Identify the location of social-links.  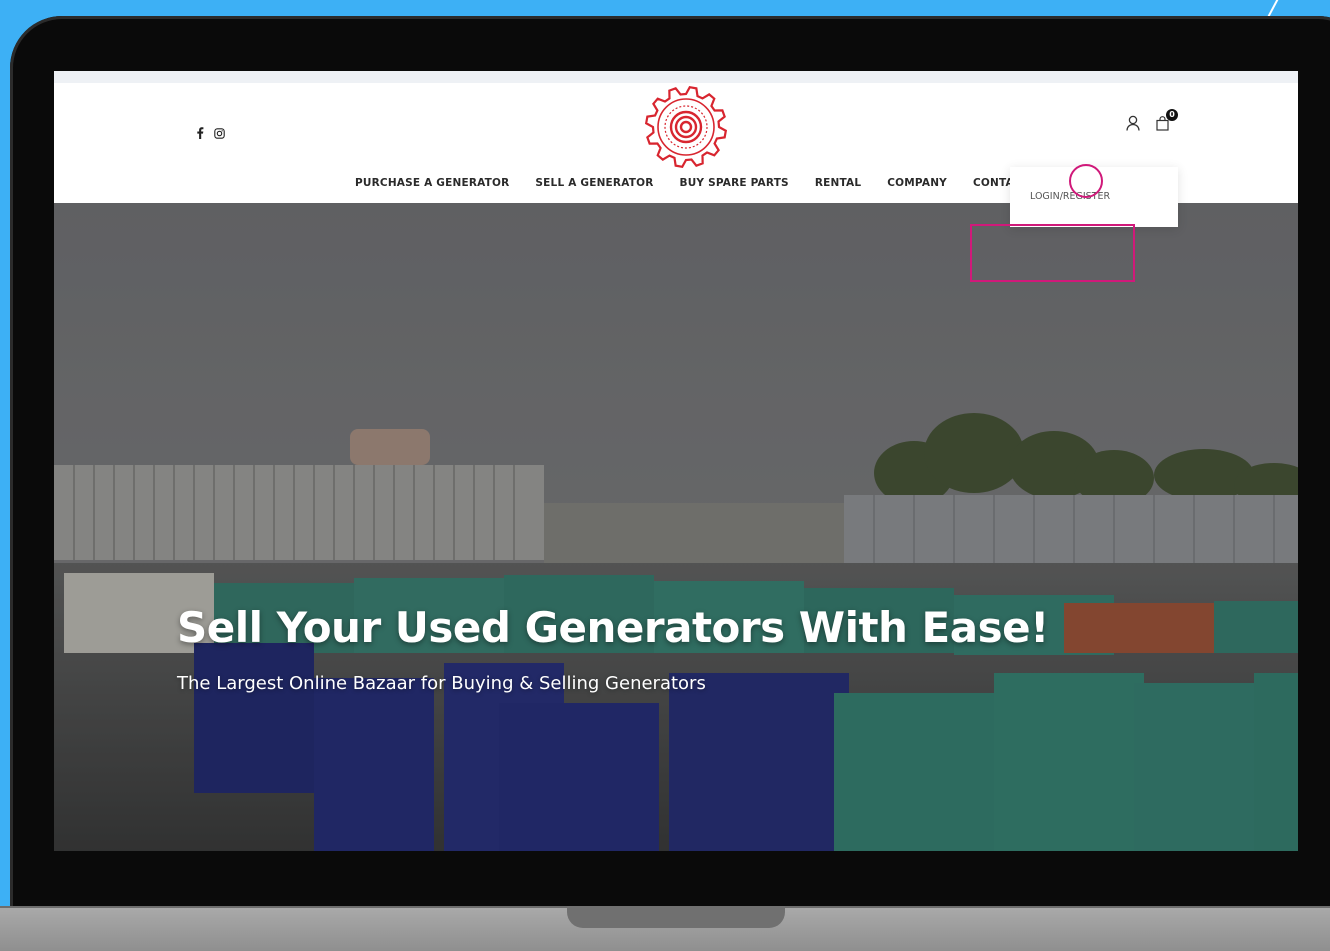
(210, 133).